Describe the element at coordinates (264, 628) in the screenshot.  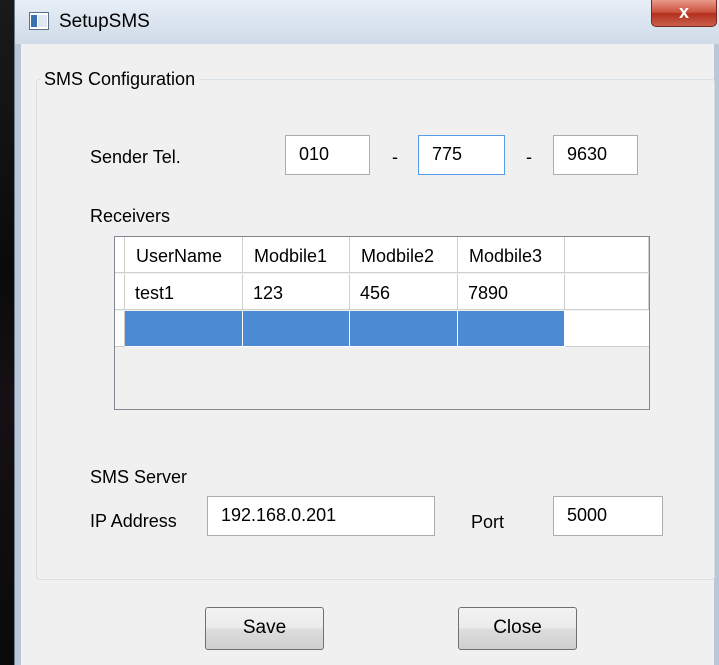
I see `save-button: Save` at that location.